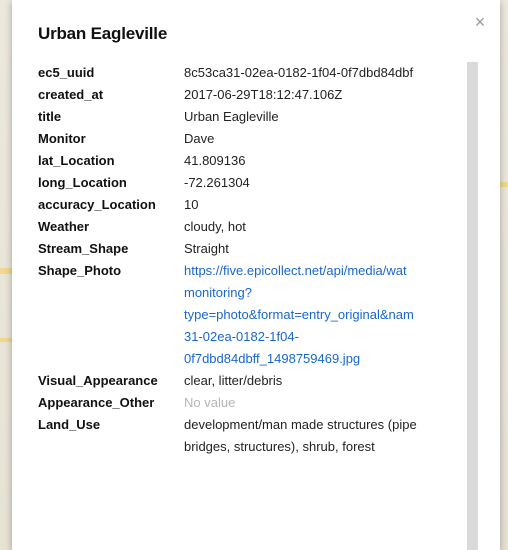 This screenshot has height=550, width=508. I want to click on field-key: accuracy_Location, so click(97, 204).